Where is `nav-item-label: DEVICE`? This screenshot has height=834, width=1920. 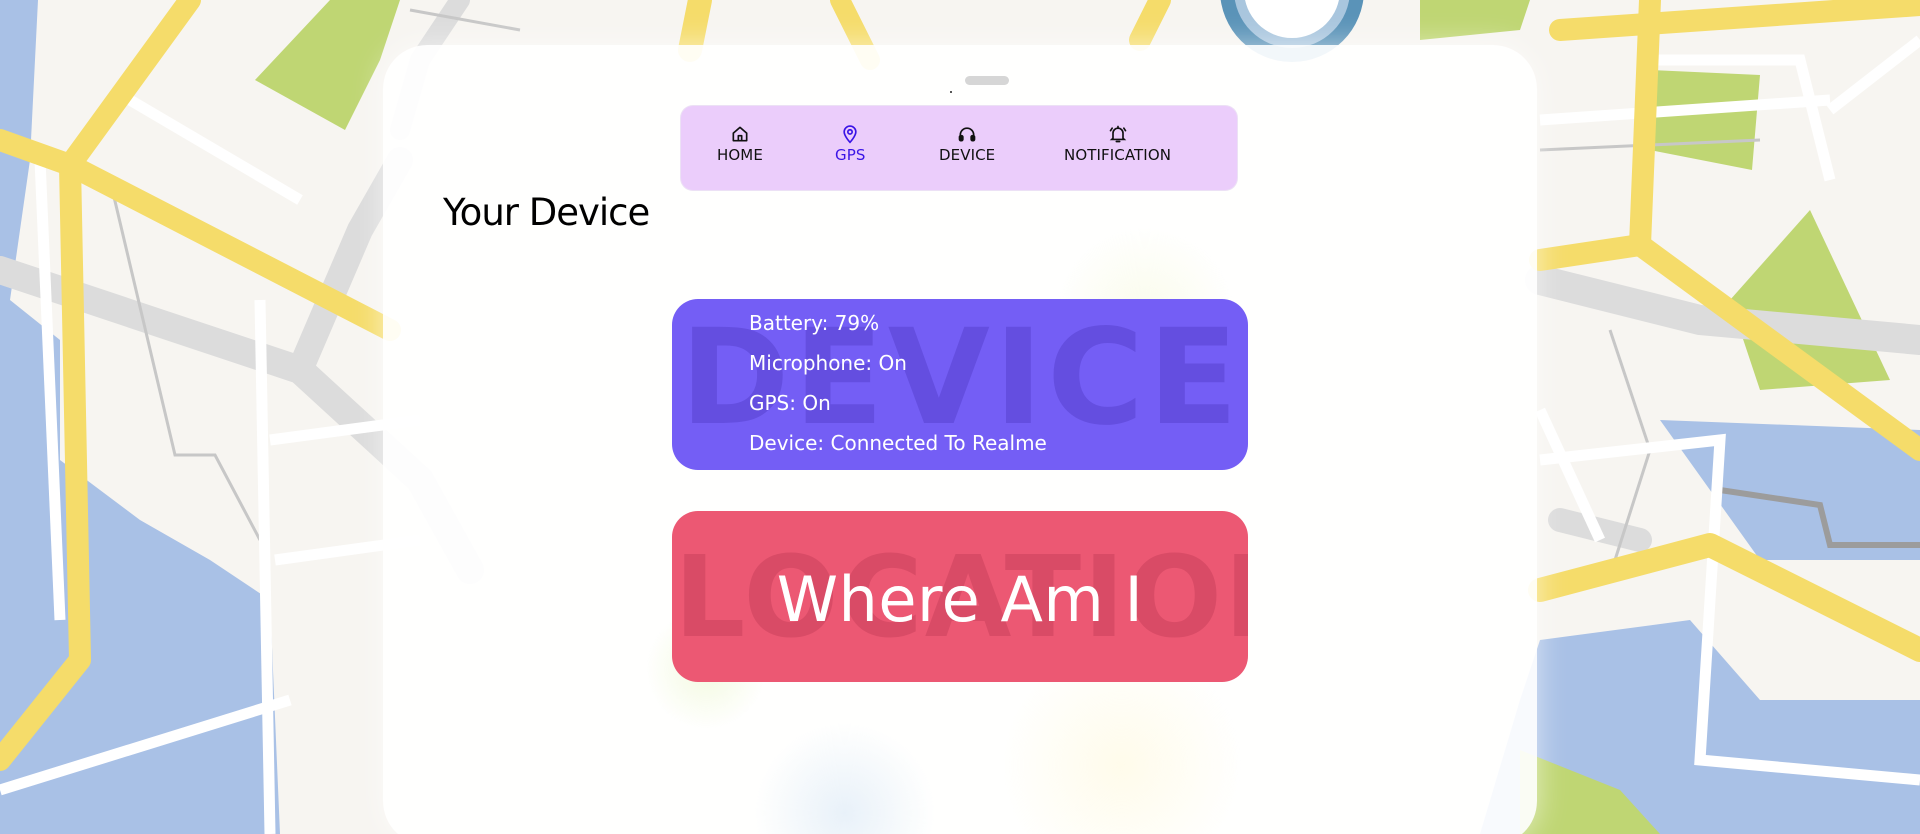
nav-item-label: DEVICE is located at coordinates (967, 155).